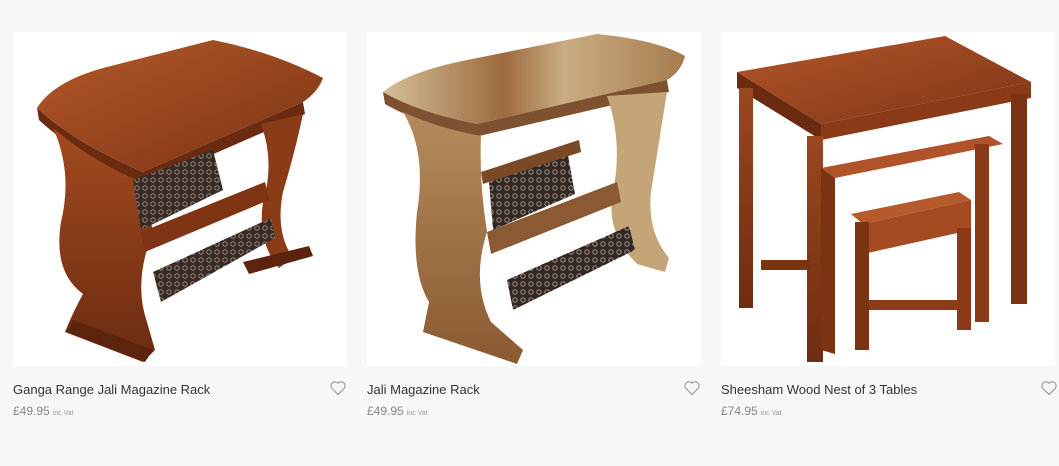 The height and width of the screenshot is (466, 1059). What do you see at coordinates (888, 412) in the screenshot?
I see `price-row: £74.95 inc Vat` at bounding box center [888, 412].